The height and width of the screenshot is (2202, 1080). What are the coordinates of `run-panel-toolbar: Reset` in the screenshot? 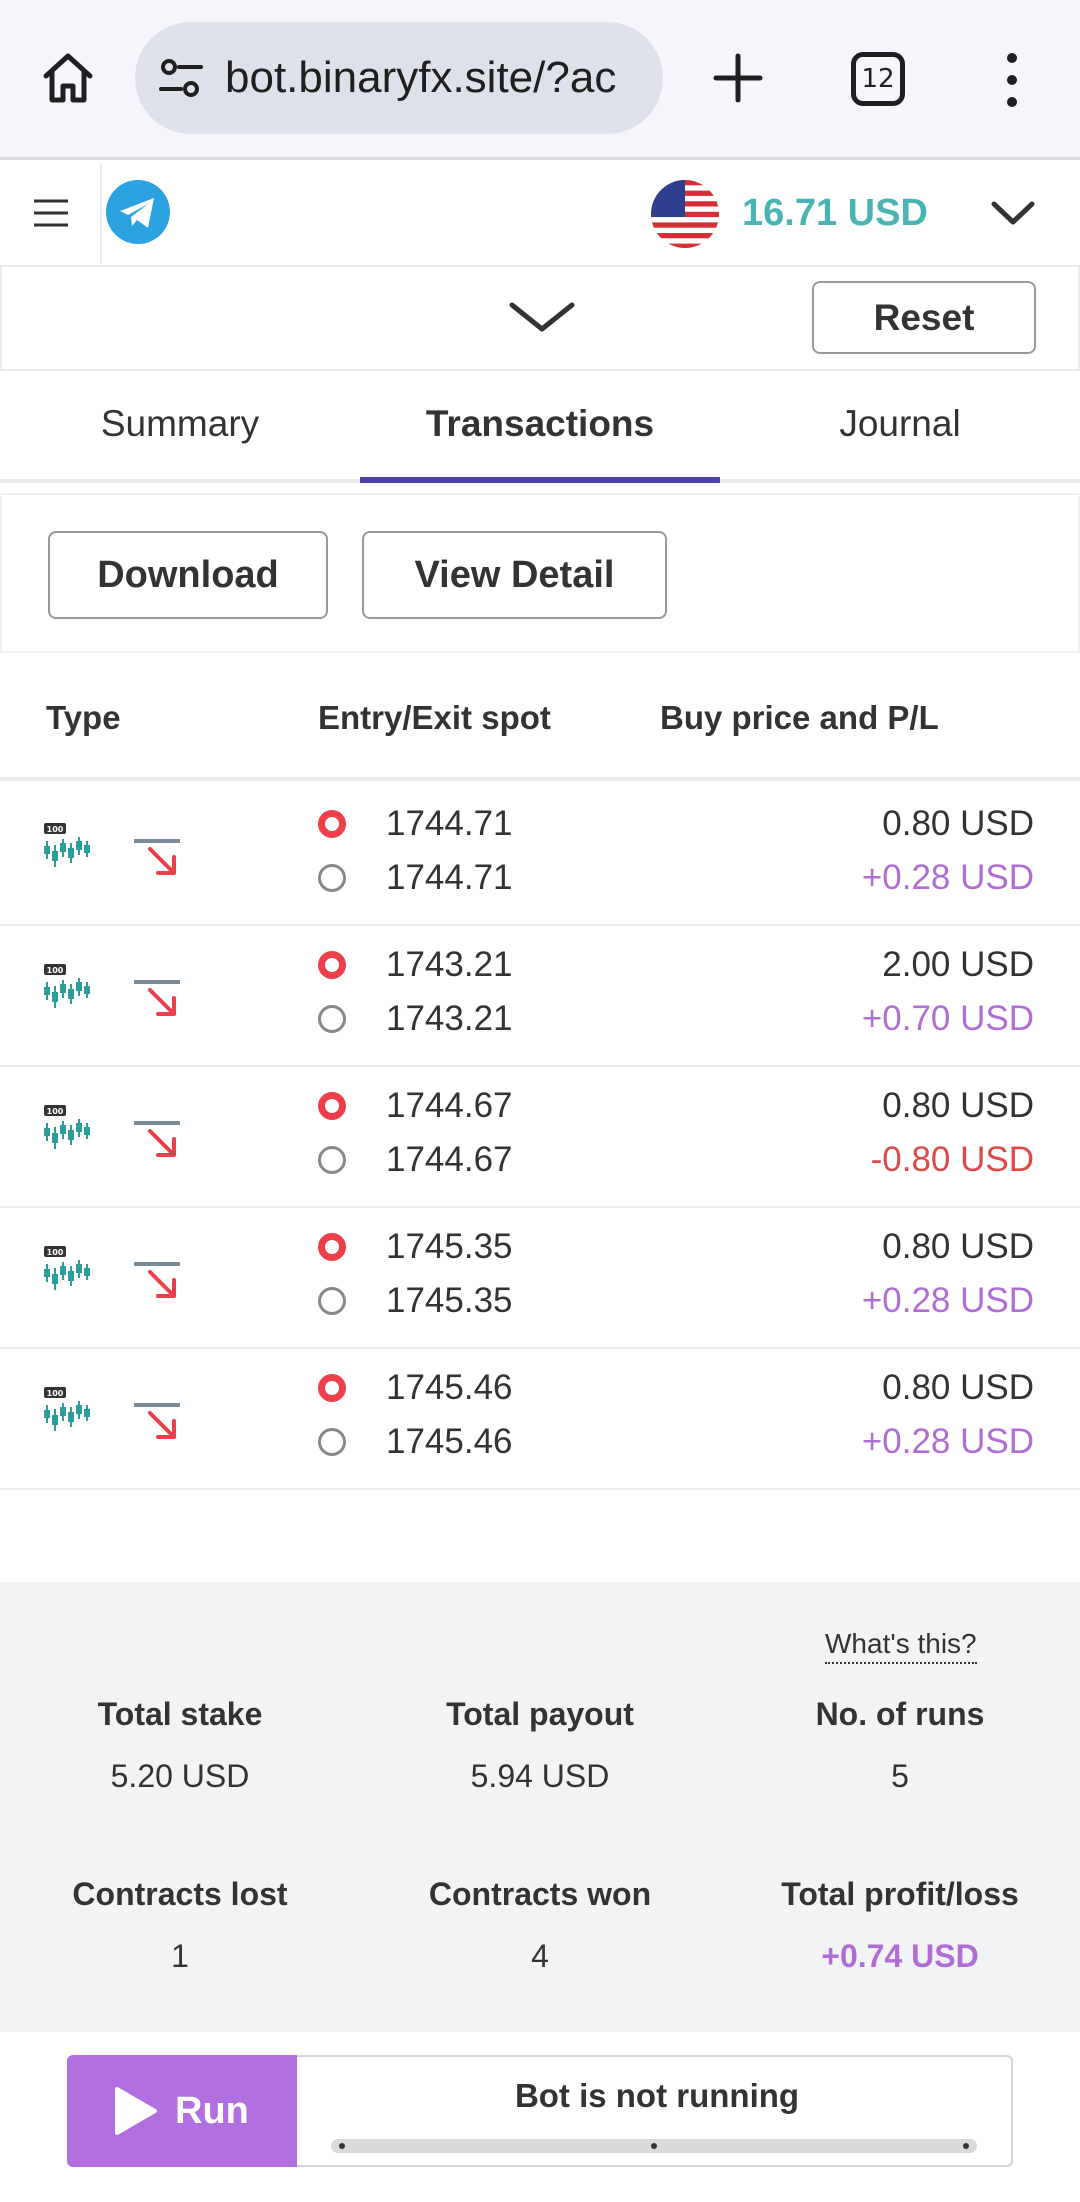 It's located at (540, 319).